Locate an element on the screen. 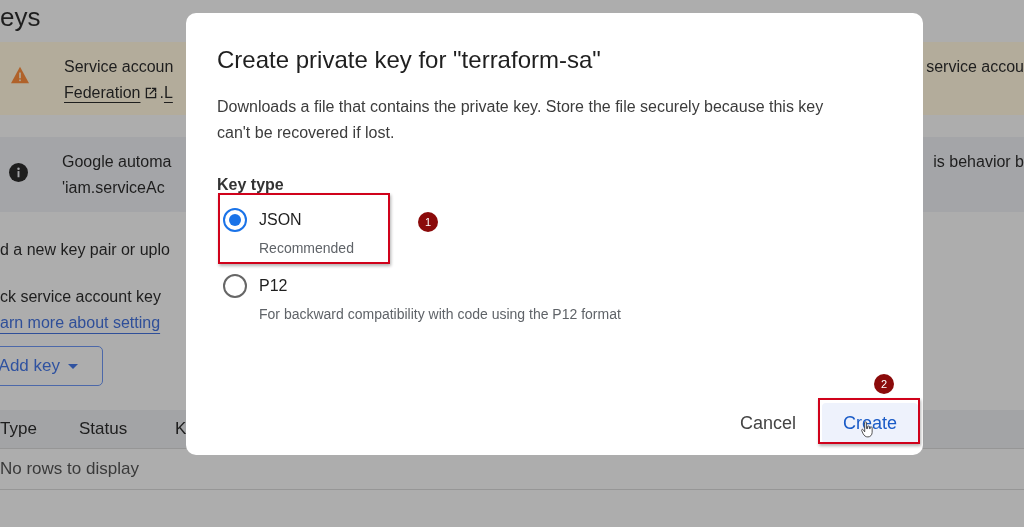  column-header: Status is located at coordinates (104, 429).